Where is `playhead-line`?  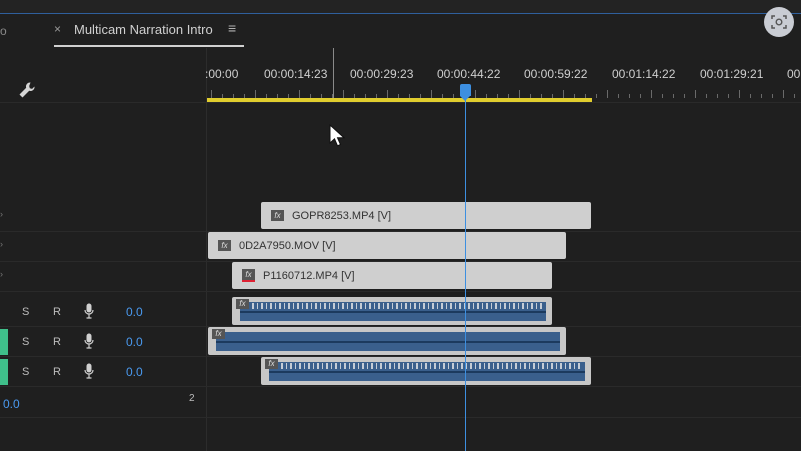 playhead-line is located at coordinates (465, 273).